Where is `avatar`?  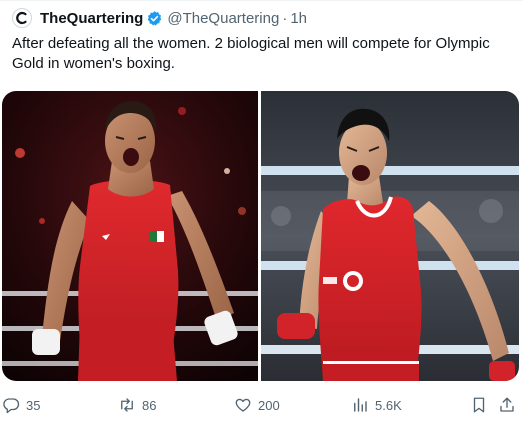
avatar is located at coordinates (22, 18).